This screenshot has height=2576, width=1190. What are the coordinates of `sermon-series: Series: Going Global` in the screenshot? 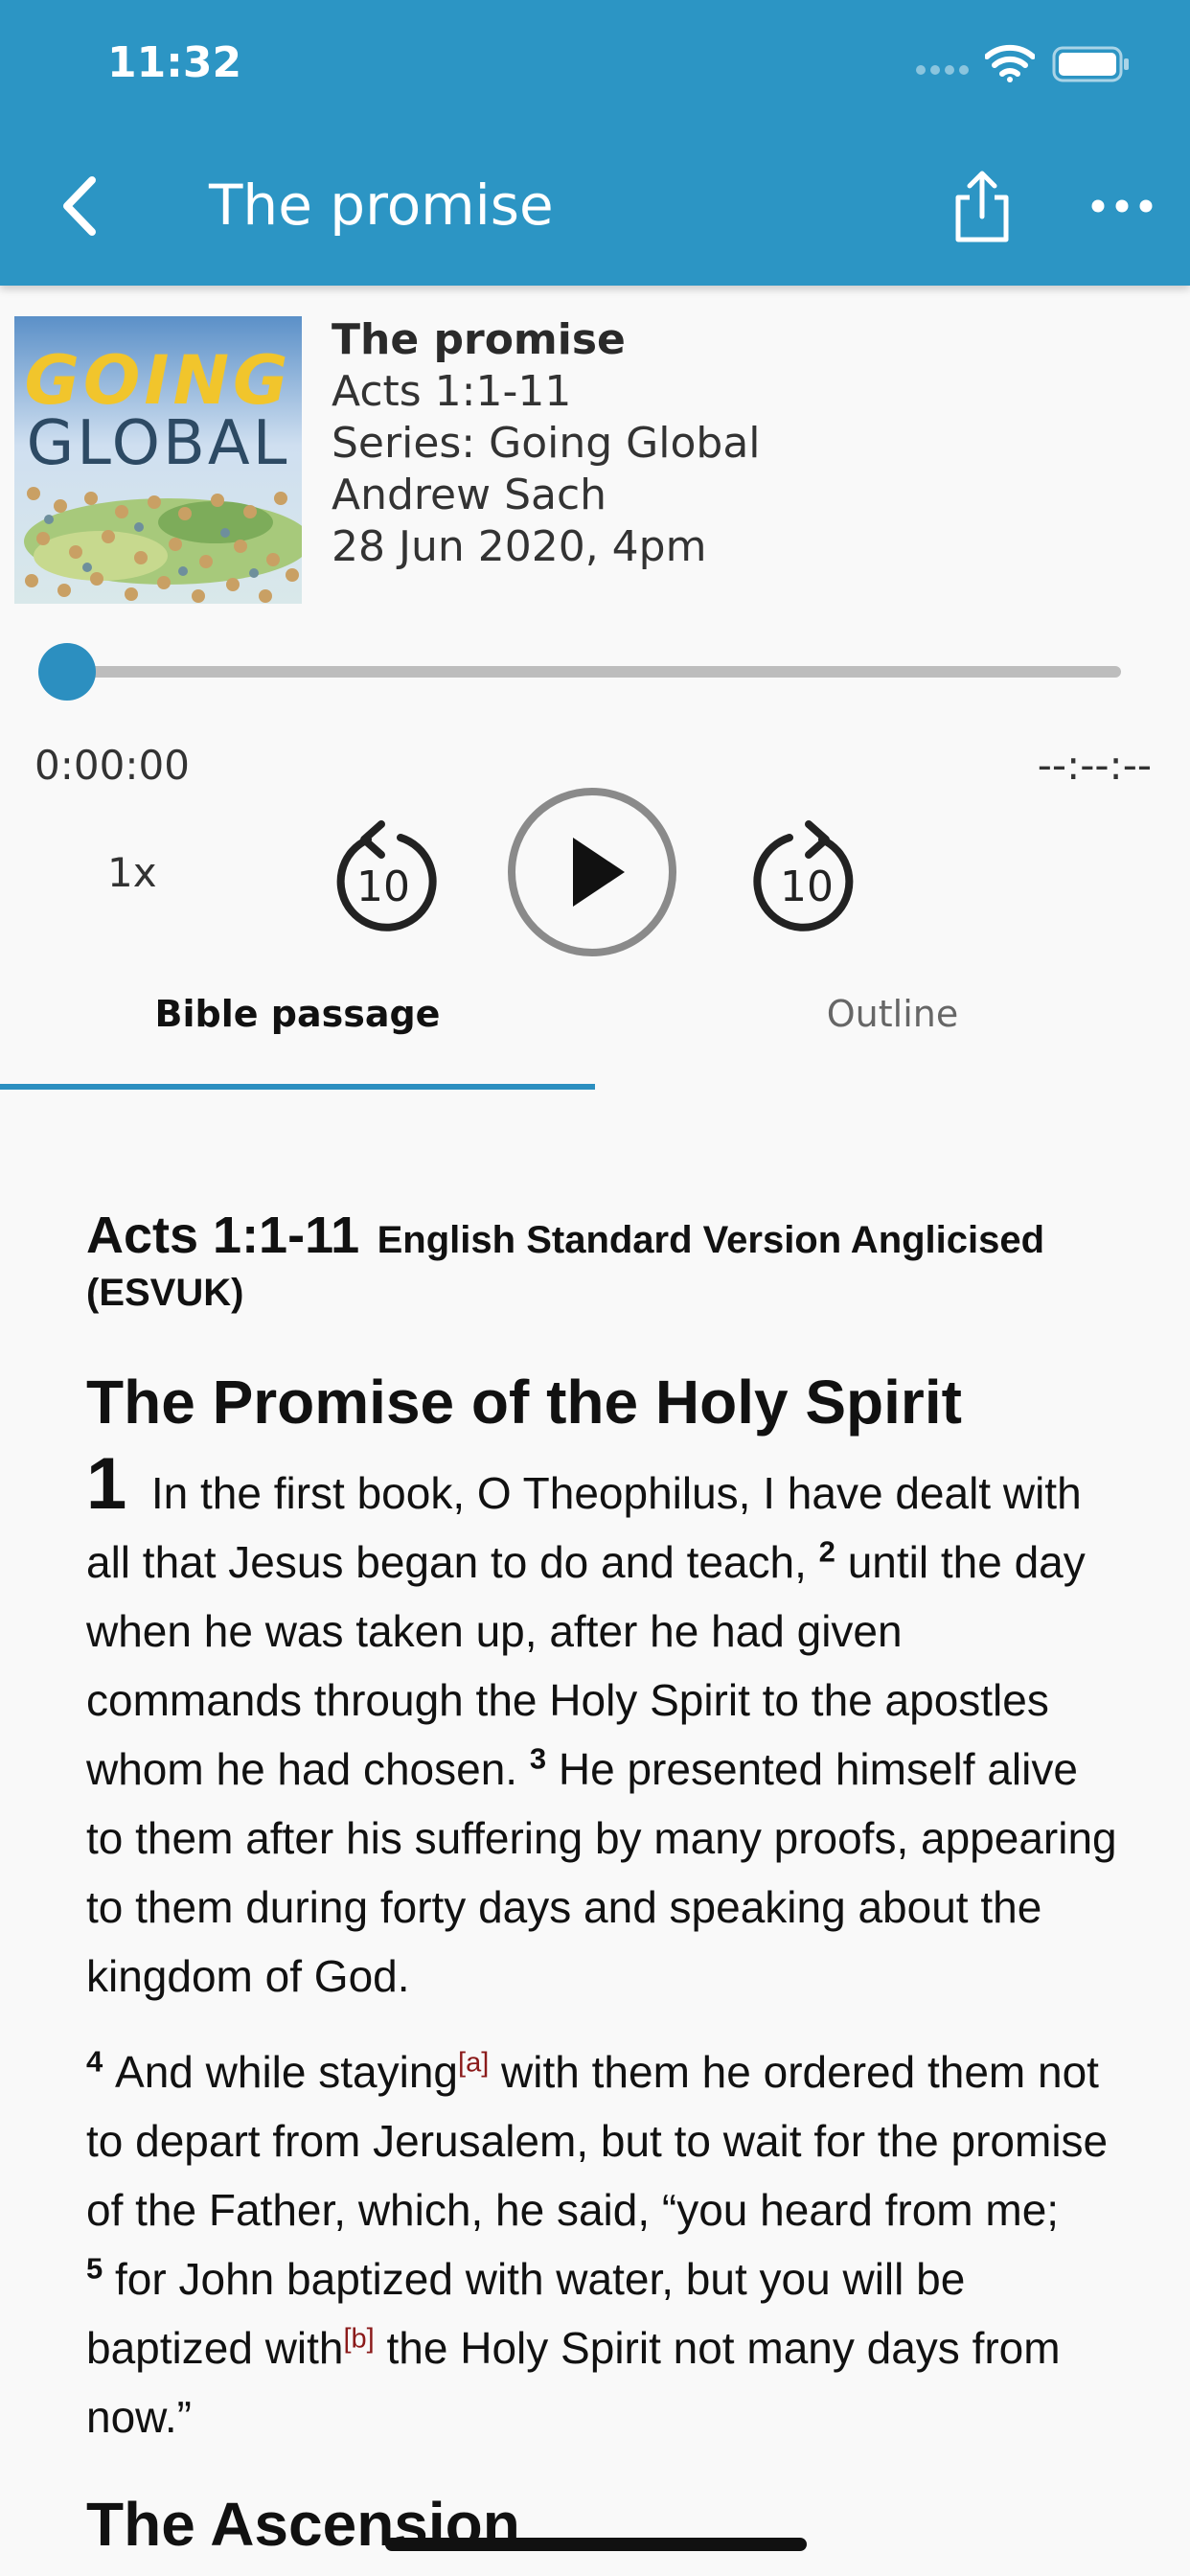 It's located at (546, 444).